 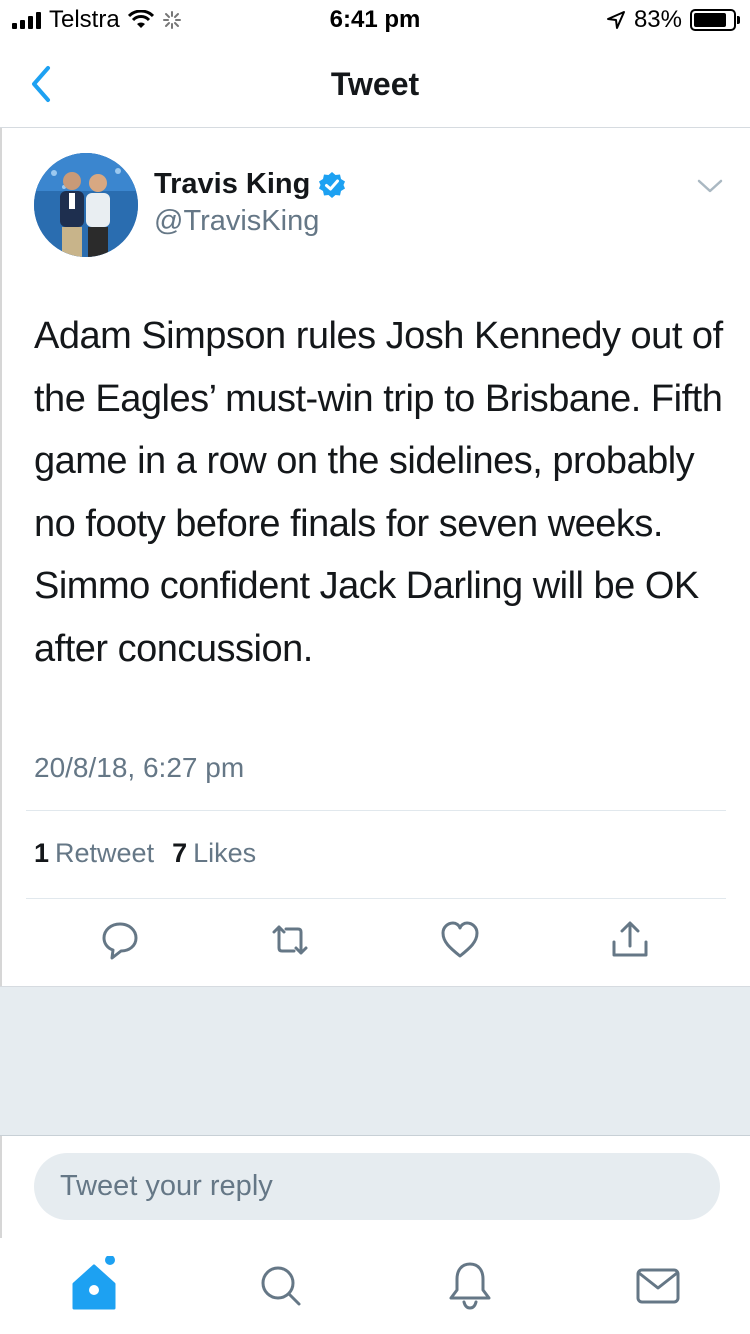 I want to click on tweet-timestamp: 20/8/18, 6:27 pm, so click(x=139, y=767).